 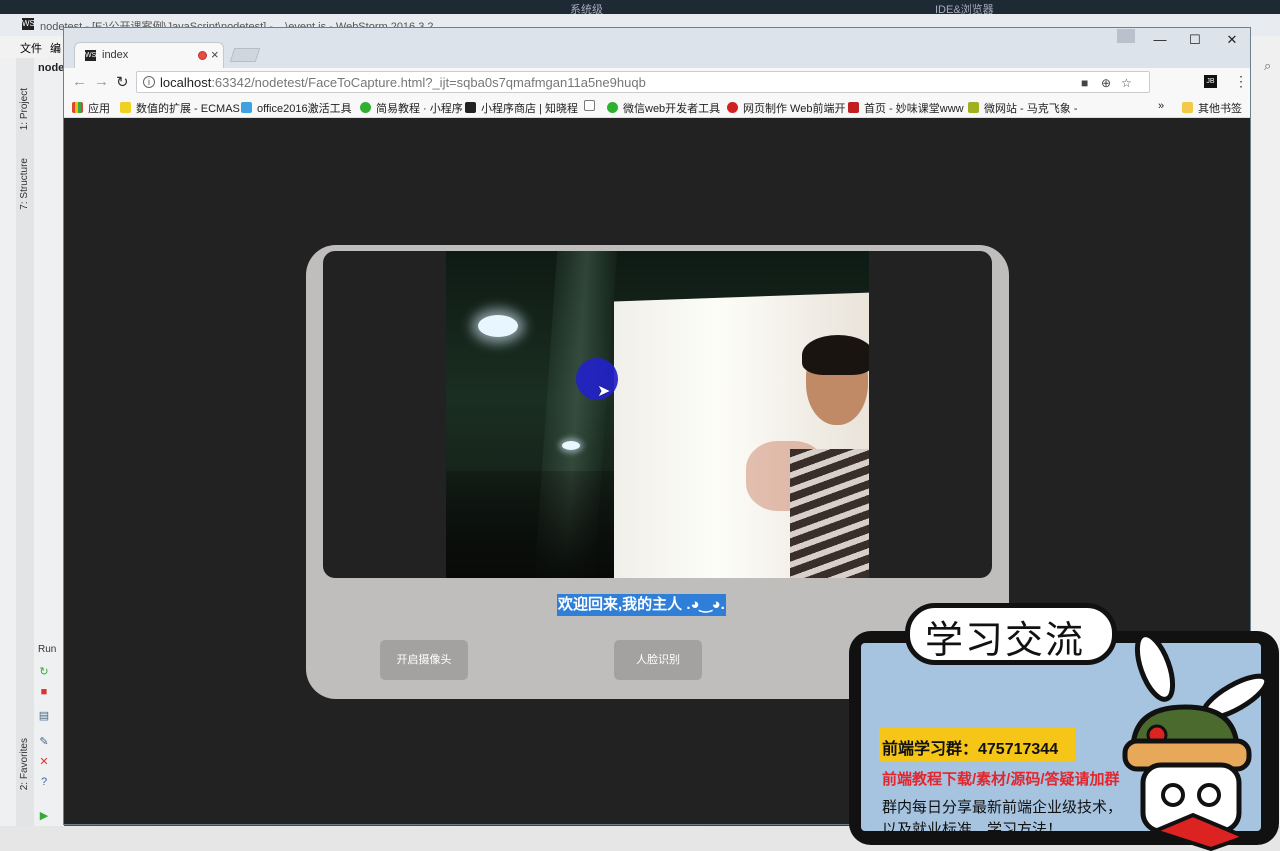 I want to click on apps-grid-icon, so click(x=77, y=107).